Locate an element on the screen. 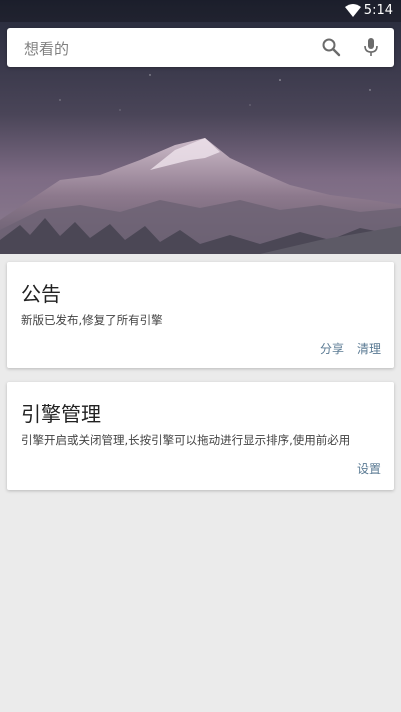  search-icon is located at coordinates (331, 47).